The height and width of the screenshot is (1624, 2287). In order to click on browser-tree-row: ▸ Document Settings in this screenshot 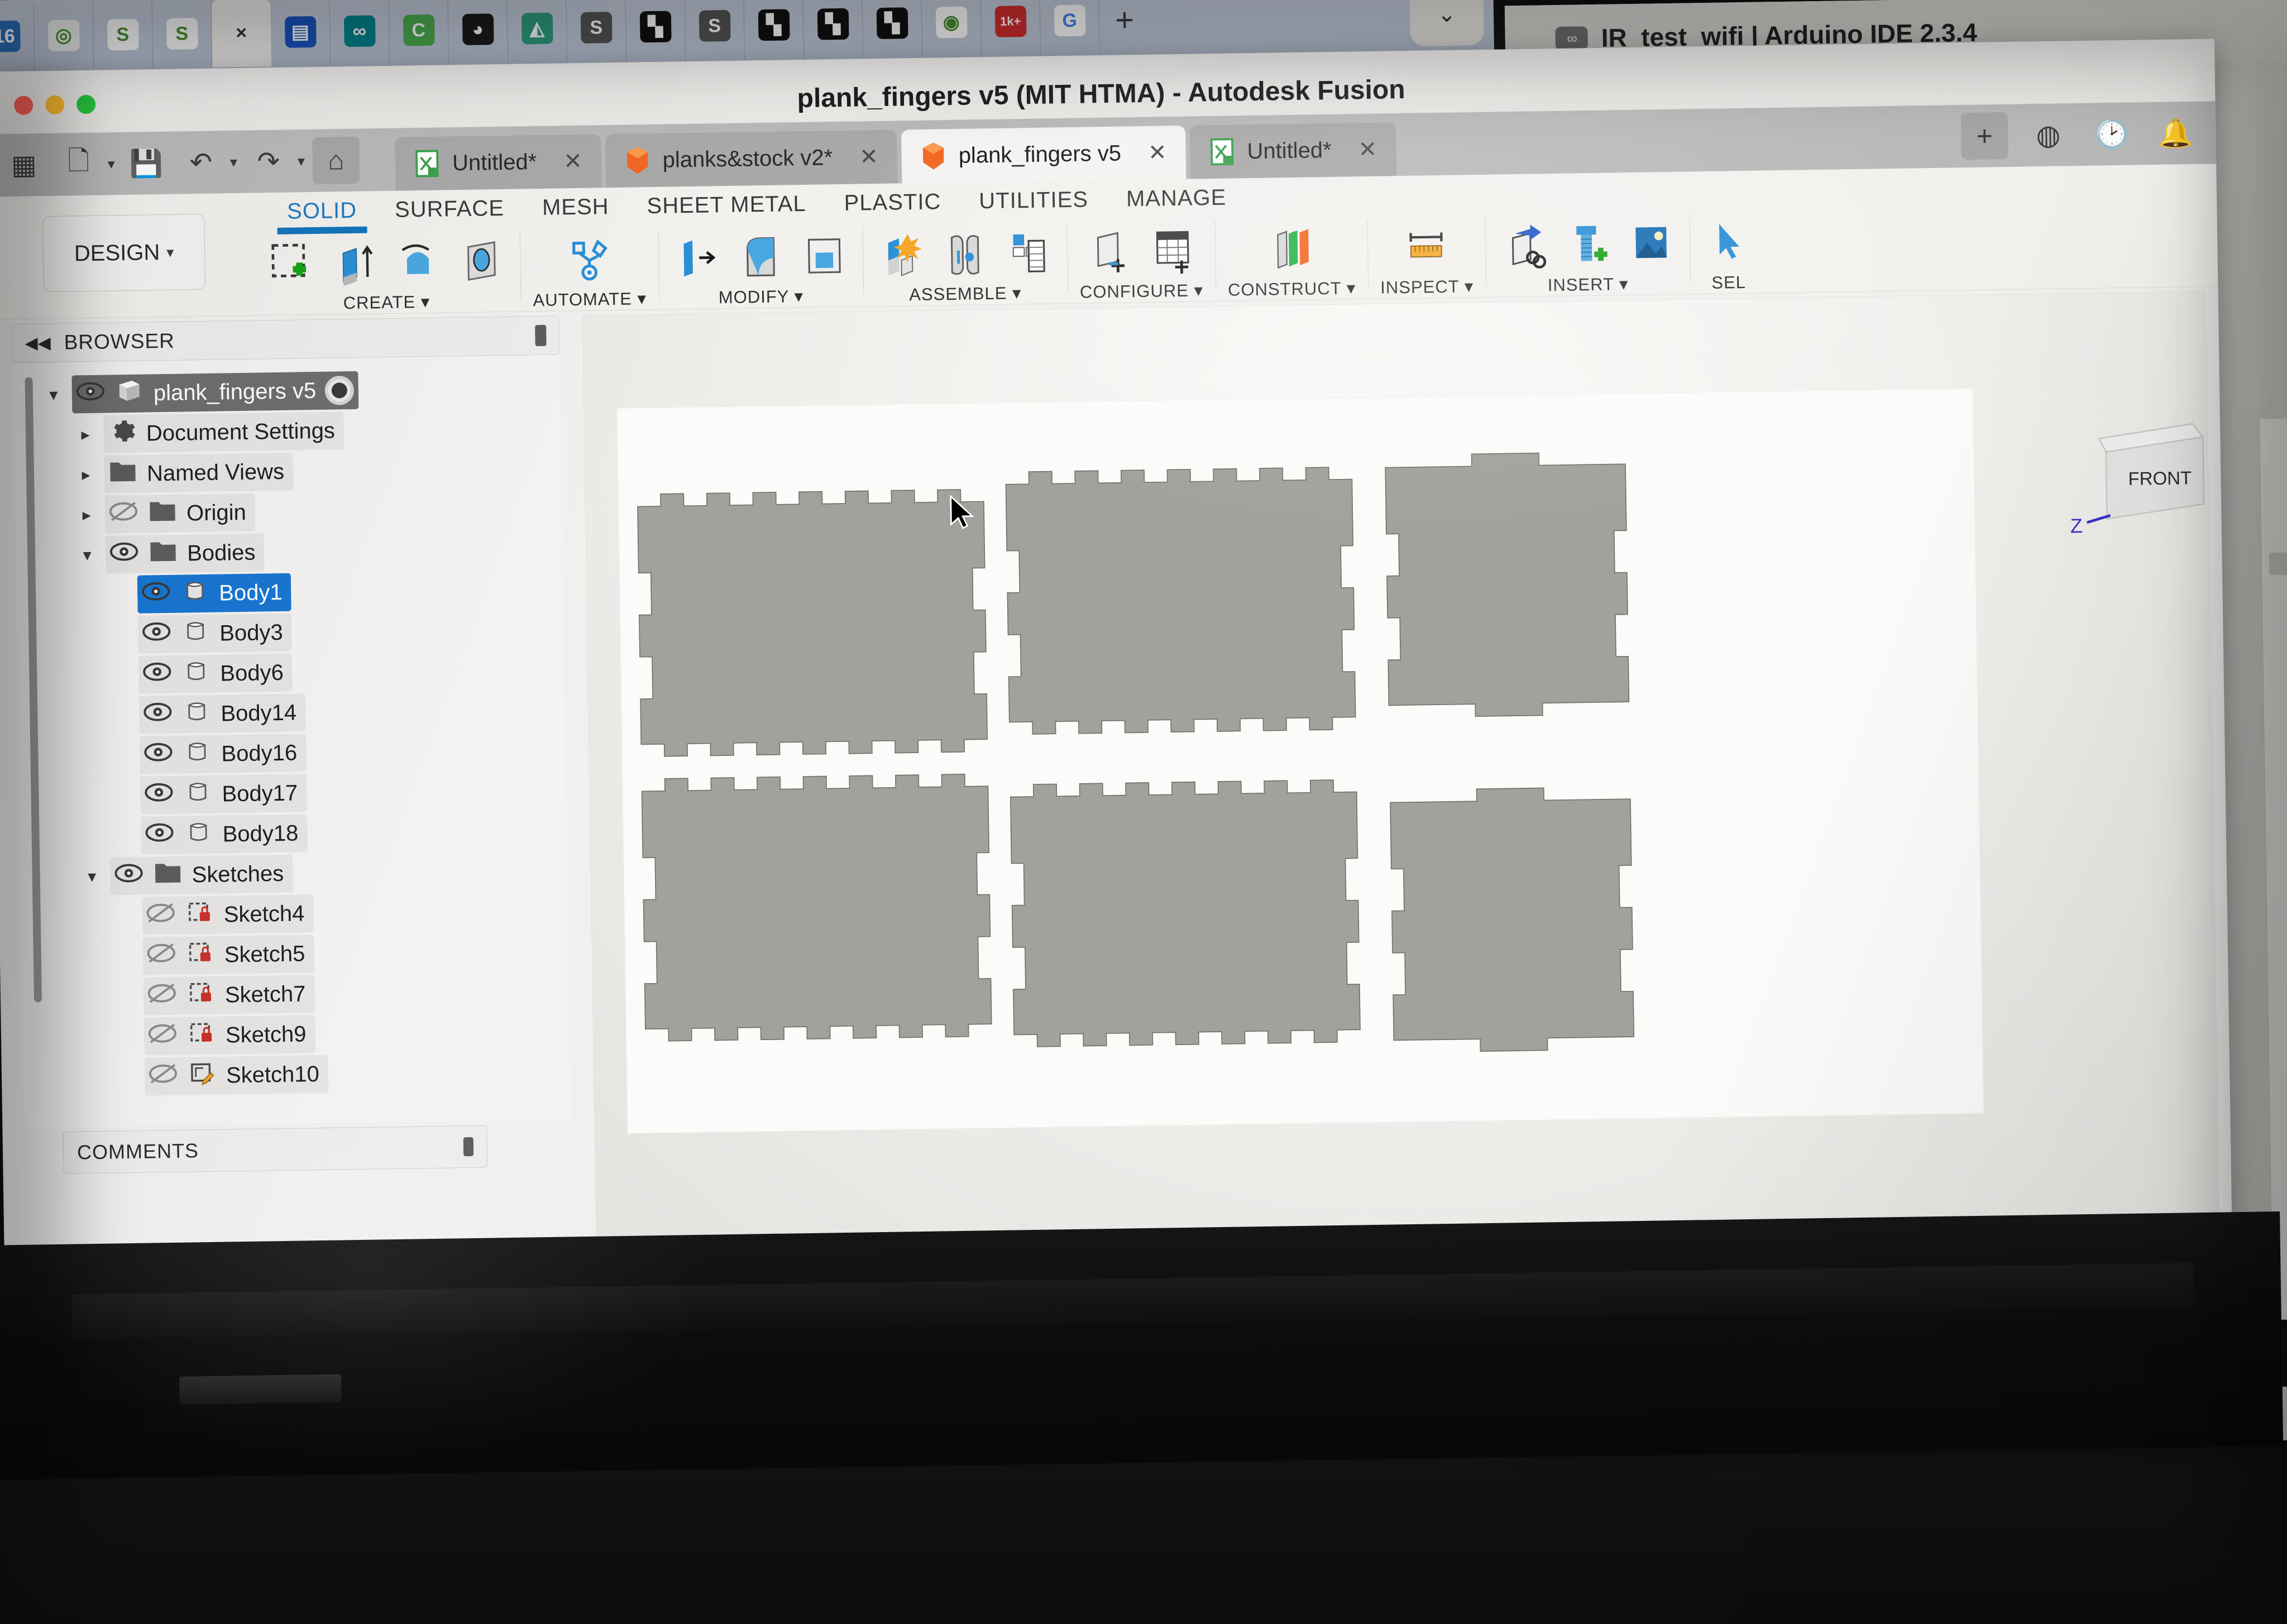, I will do `click(302, 431)`.